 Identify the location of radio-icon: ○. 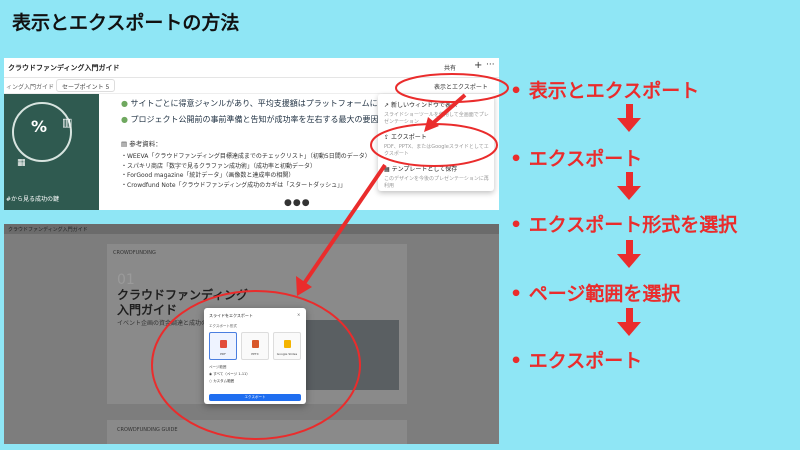
(211, 381).